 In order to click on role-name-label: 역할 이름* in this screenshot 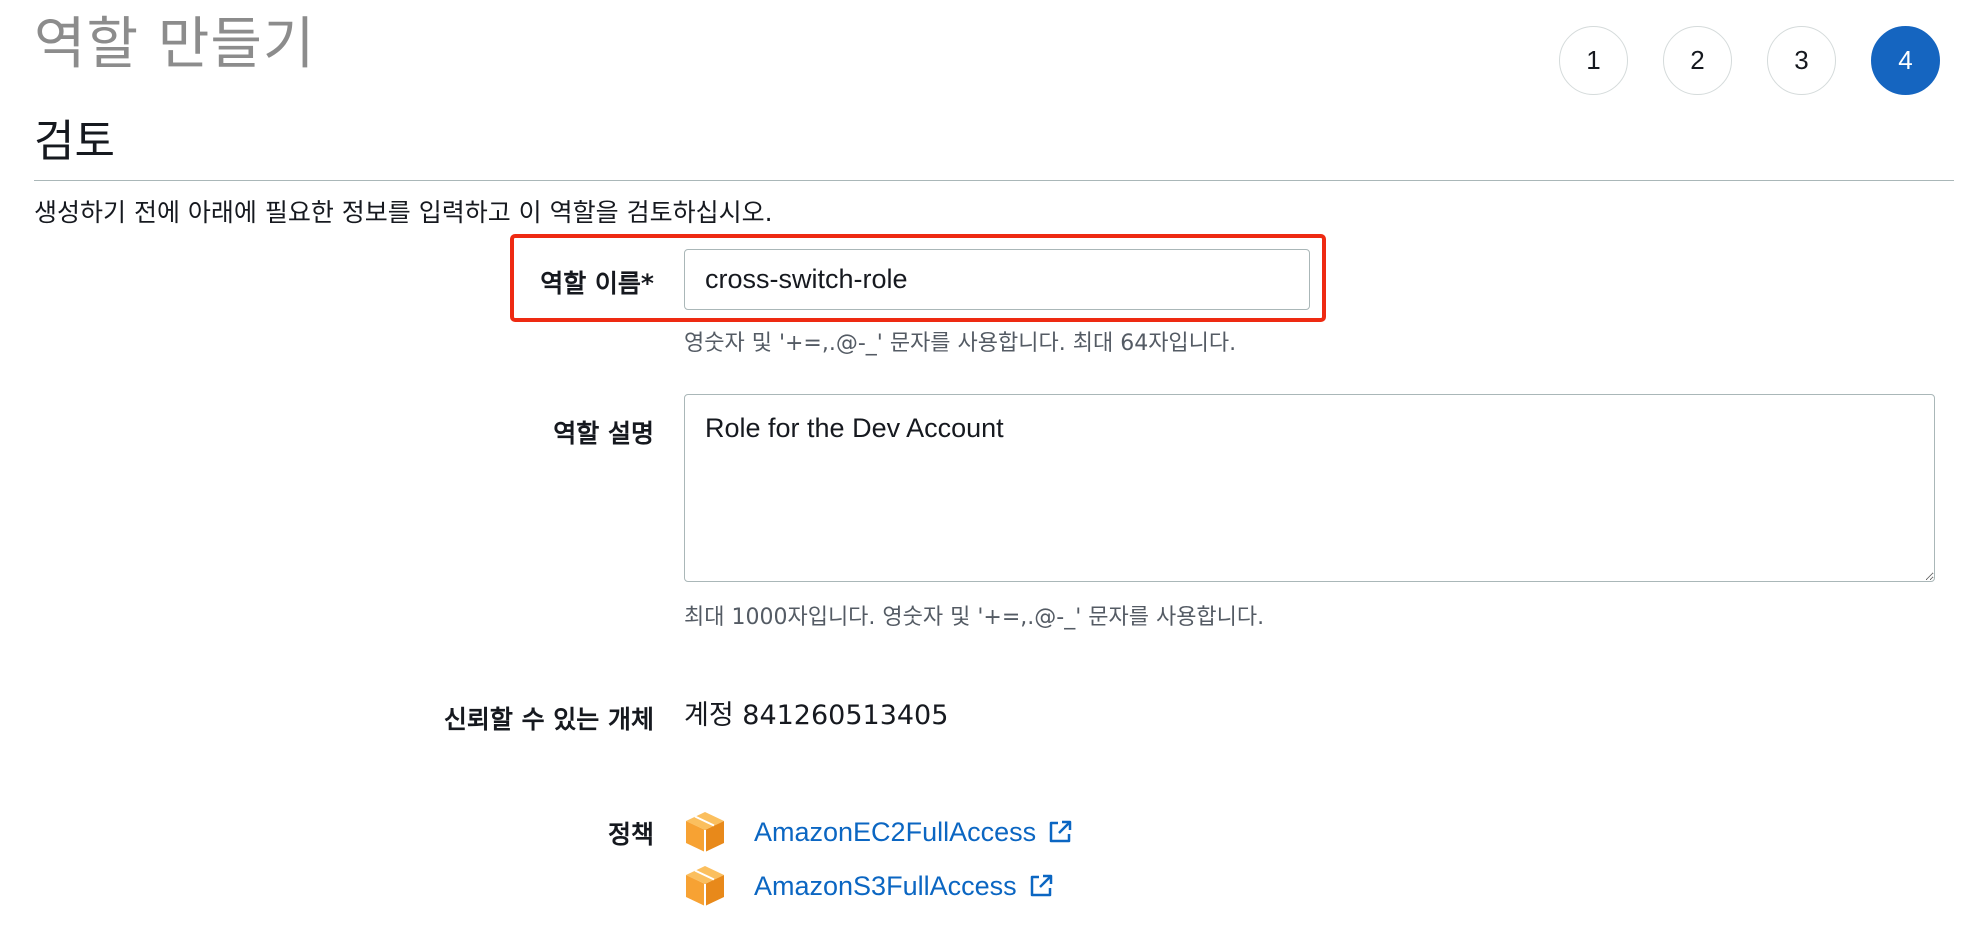, I will do `click(597, 283)`.